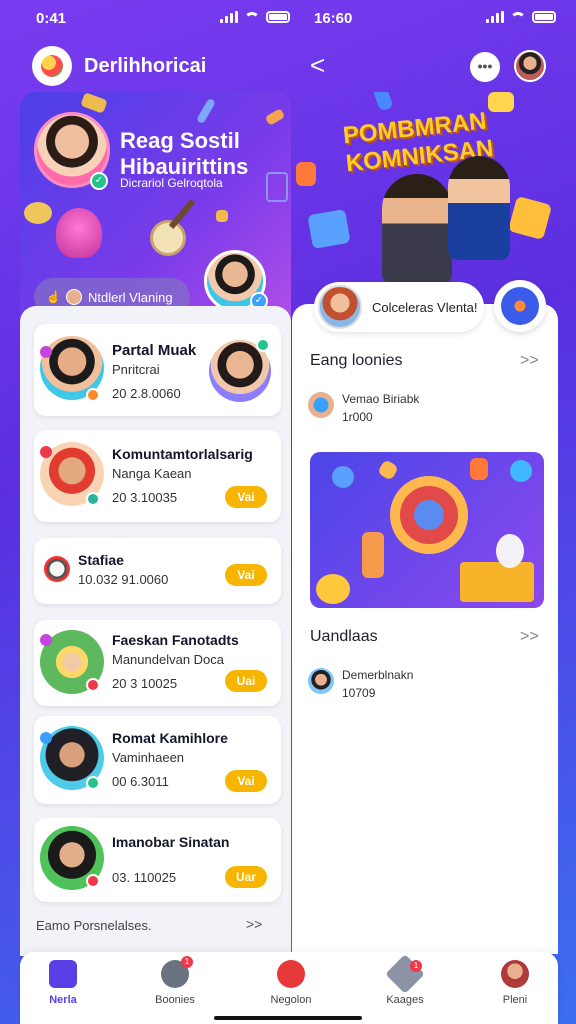 The height and width of the screenshot is (1024, 576). What do you see at coordinates (357, 417) in the screenshot?
I see `item-number: 1r000` at bounding box center [357, 417].